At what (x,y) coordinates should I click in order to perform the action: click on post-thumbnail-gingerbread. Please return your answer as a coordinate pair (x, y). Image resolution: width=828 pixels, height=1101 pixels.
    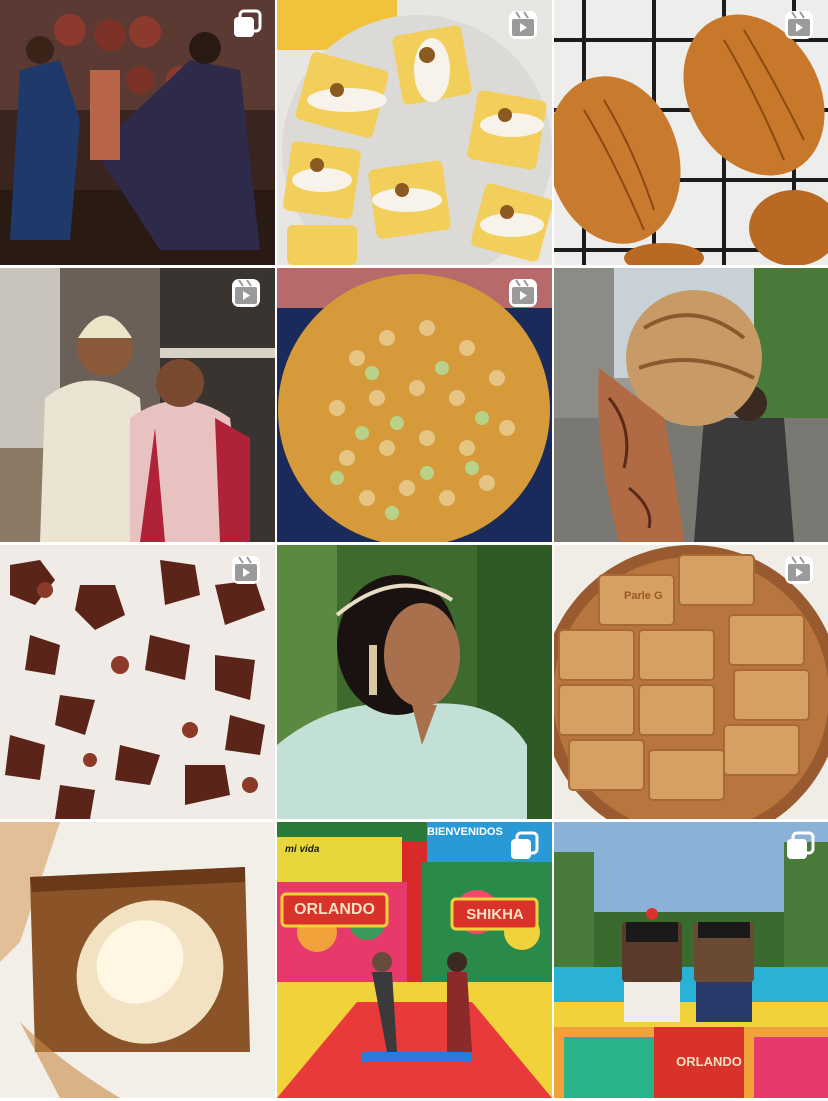
    Looking at the image, I should click on (137, 960).